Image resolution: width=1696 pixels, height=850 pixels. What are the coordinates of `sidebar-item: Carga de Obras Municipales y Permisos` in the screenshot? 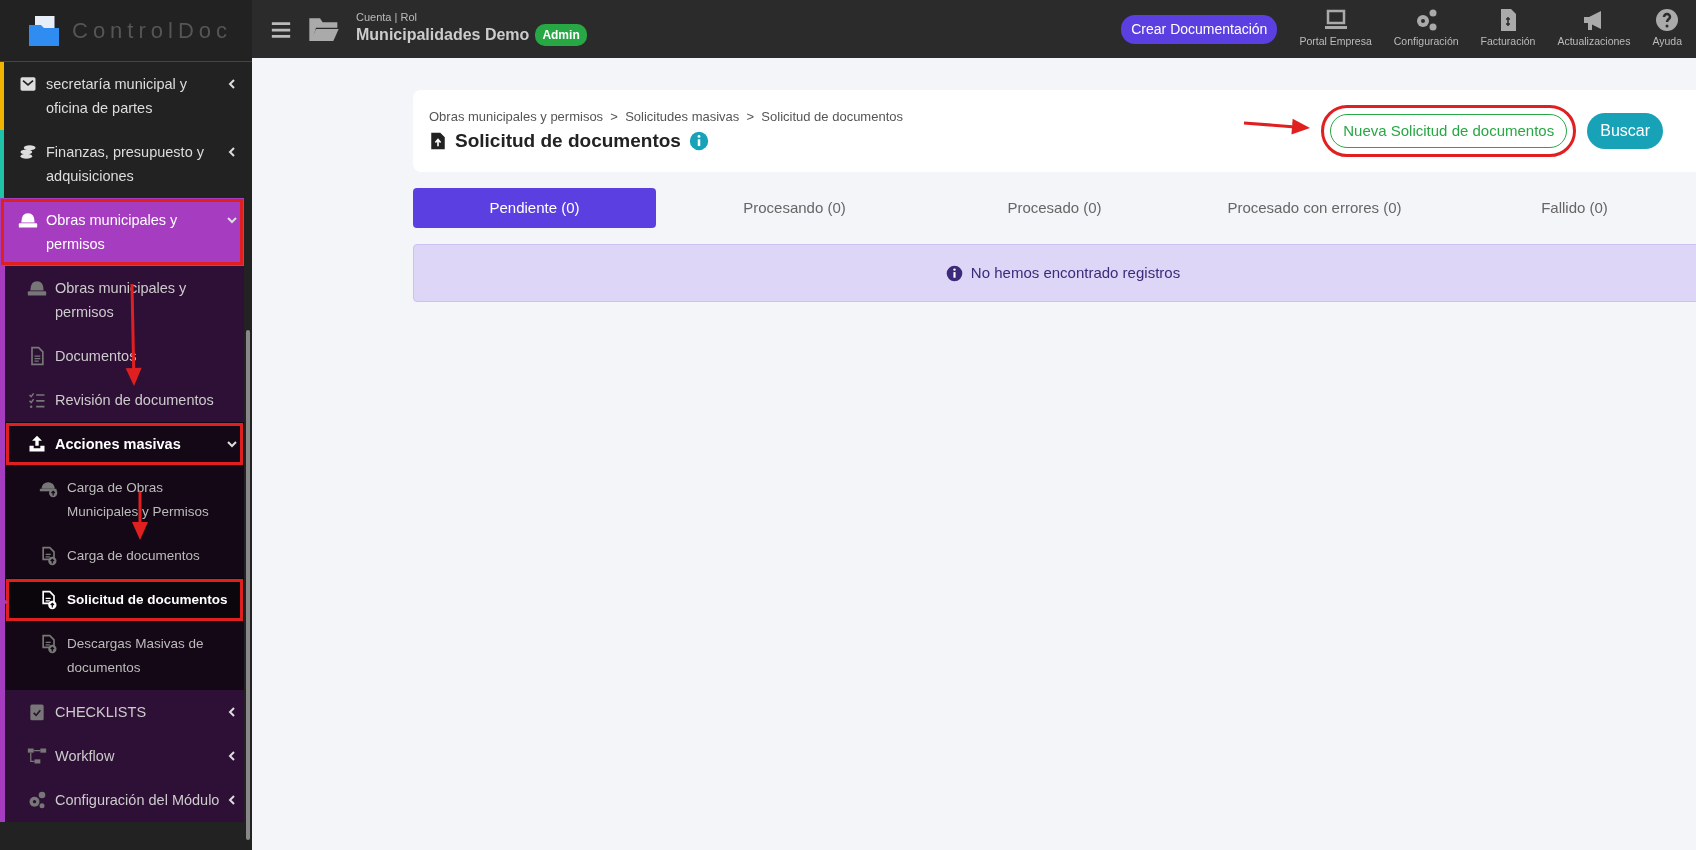 It's located at (124, 500).